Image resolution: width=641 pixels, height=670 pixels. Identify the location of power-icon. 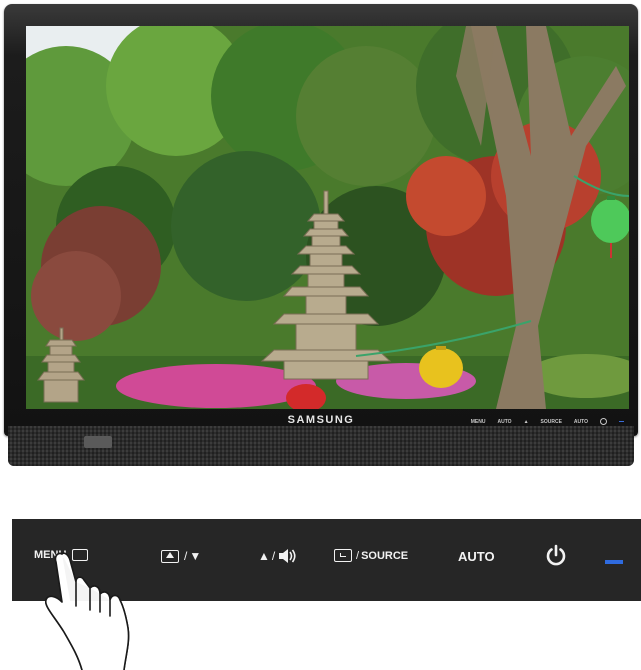
(556, 555).